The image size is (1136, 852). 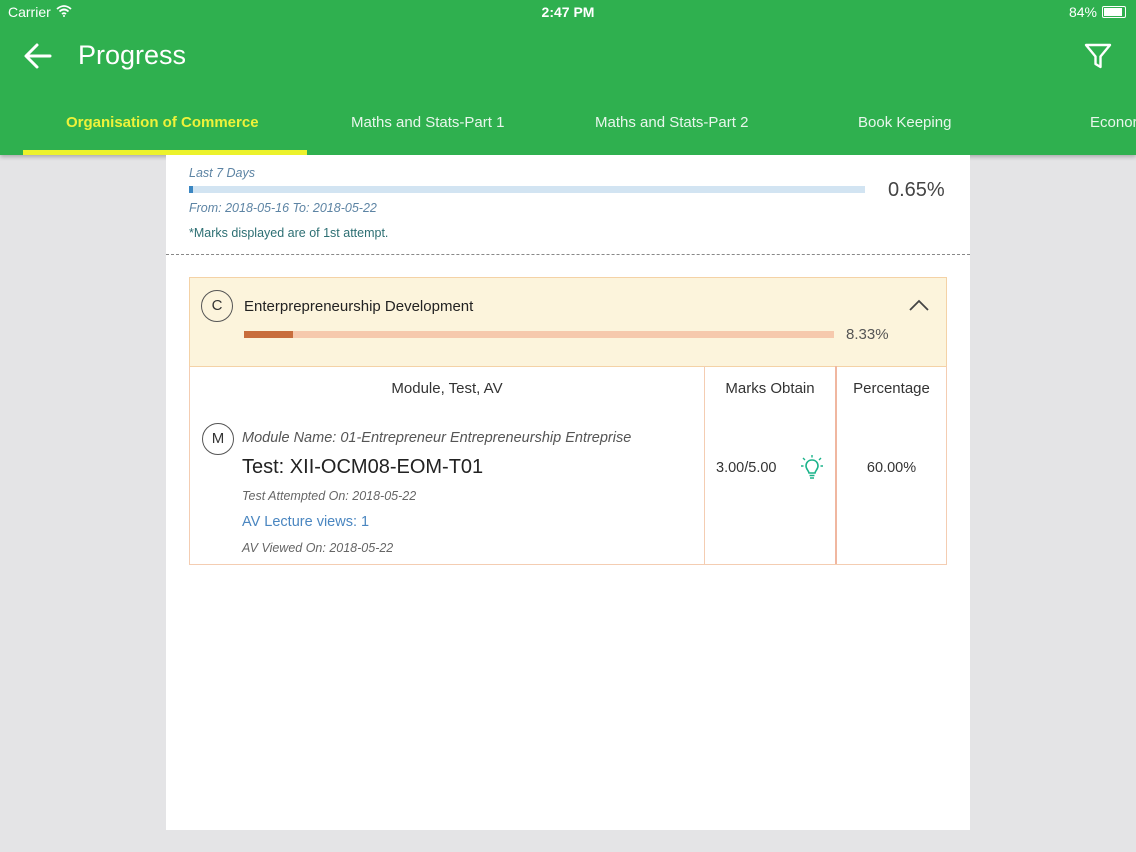 What do you see at coordinates (162, 122) in the screenshot?
I see `tab-organisation-of-commerce: Organisation of Commerce` at bounding box center [162, 122].